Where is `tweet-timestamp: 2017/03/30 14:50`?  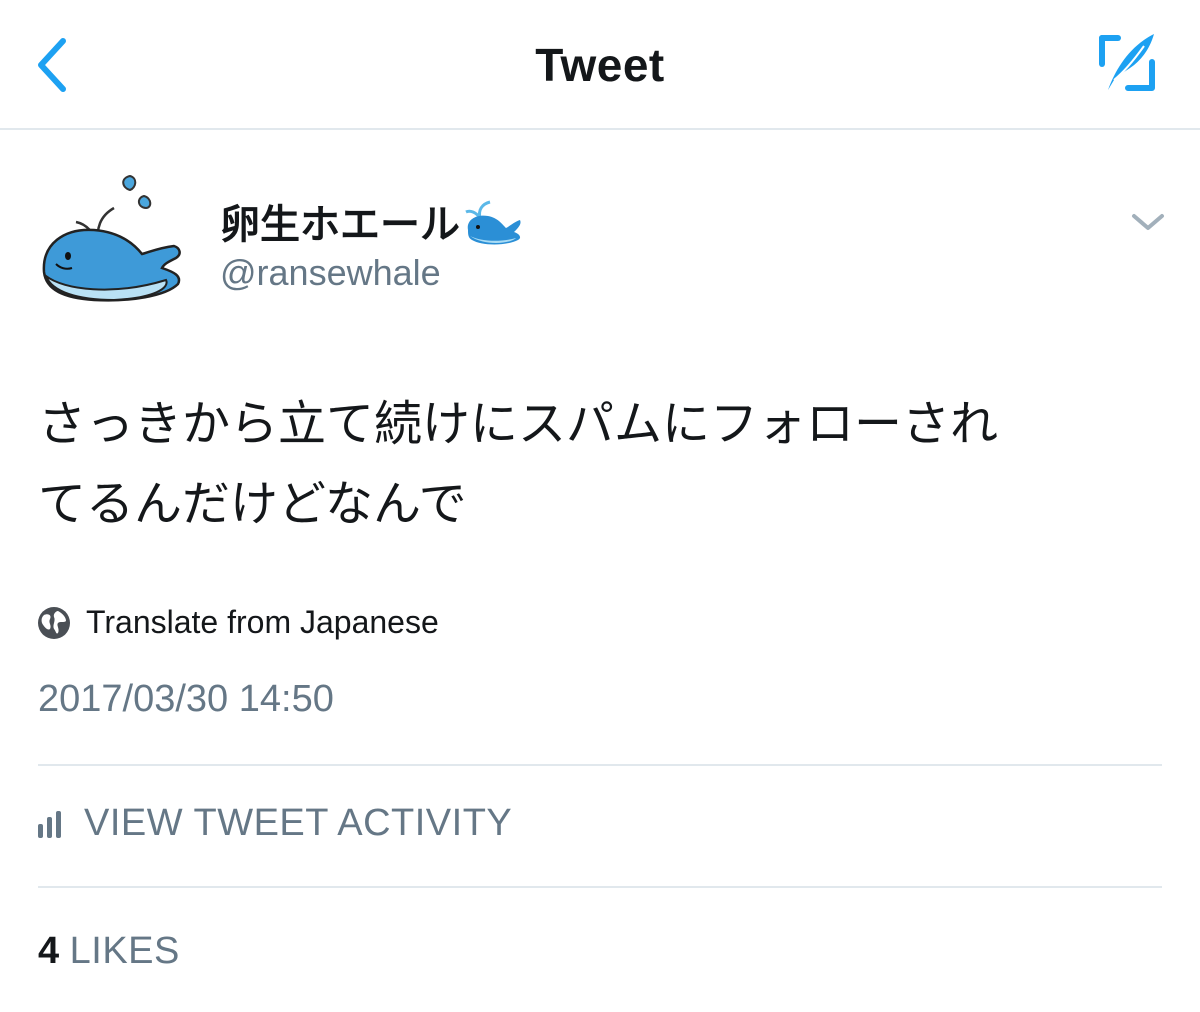 tweet-timestamp: 2017/03/30 14:50 is located at coordinates (186, 699).